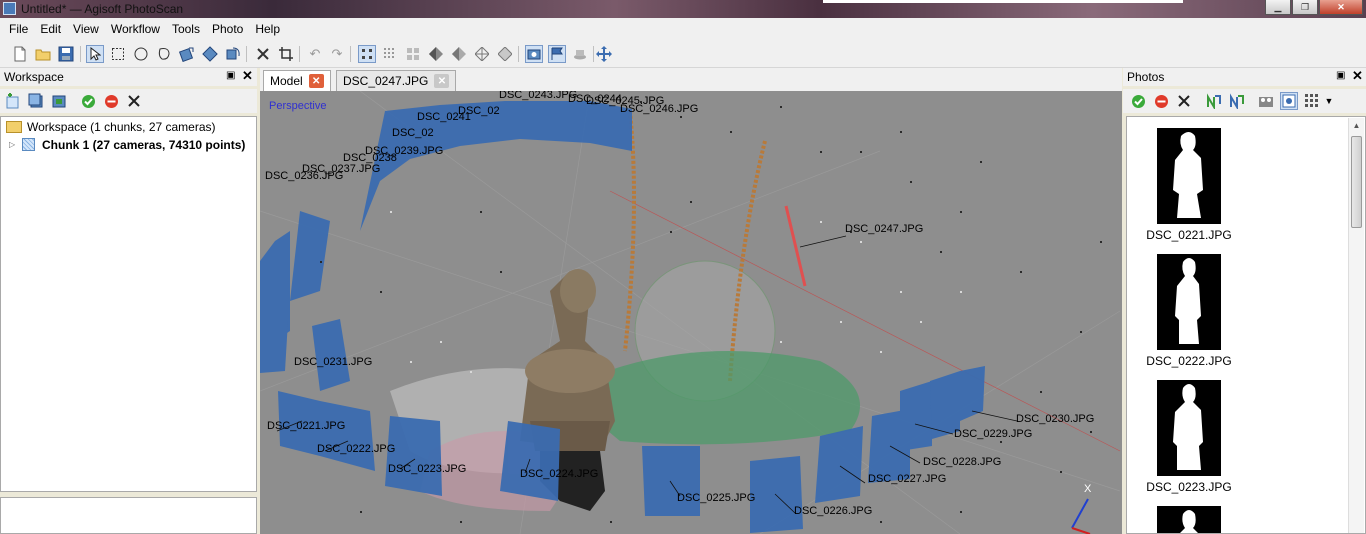 The width and height of the screenshot is (1366, 534). I want to click on rotate-right-icon, so click(1237, 101).